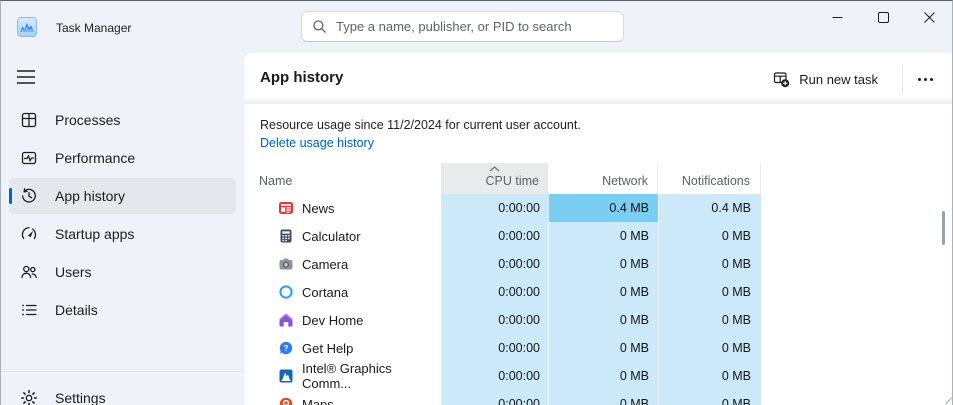  Describe the element at coordinates (948, 400) in the screenshot. I see `resize-grip-icon` at that location.